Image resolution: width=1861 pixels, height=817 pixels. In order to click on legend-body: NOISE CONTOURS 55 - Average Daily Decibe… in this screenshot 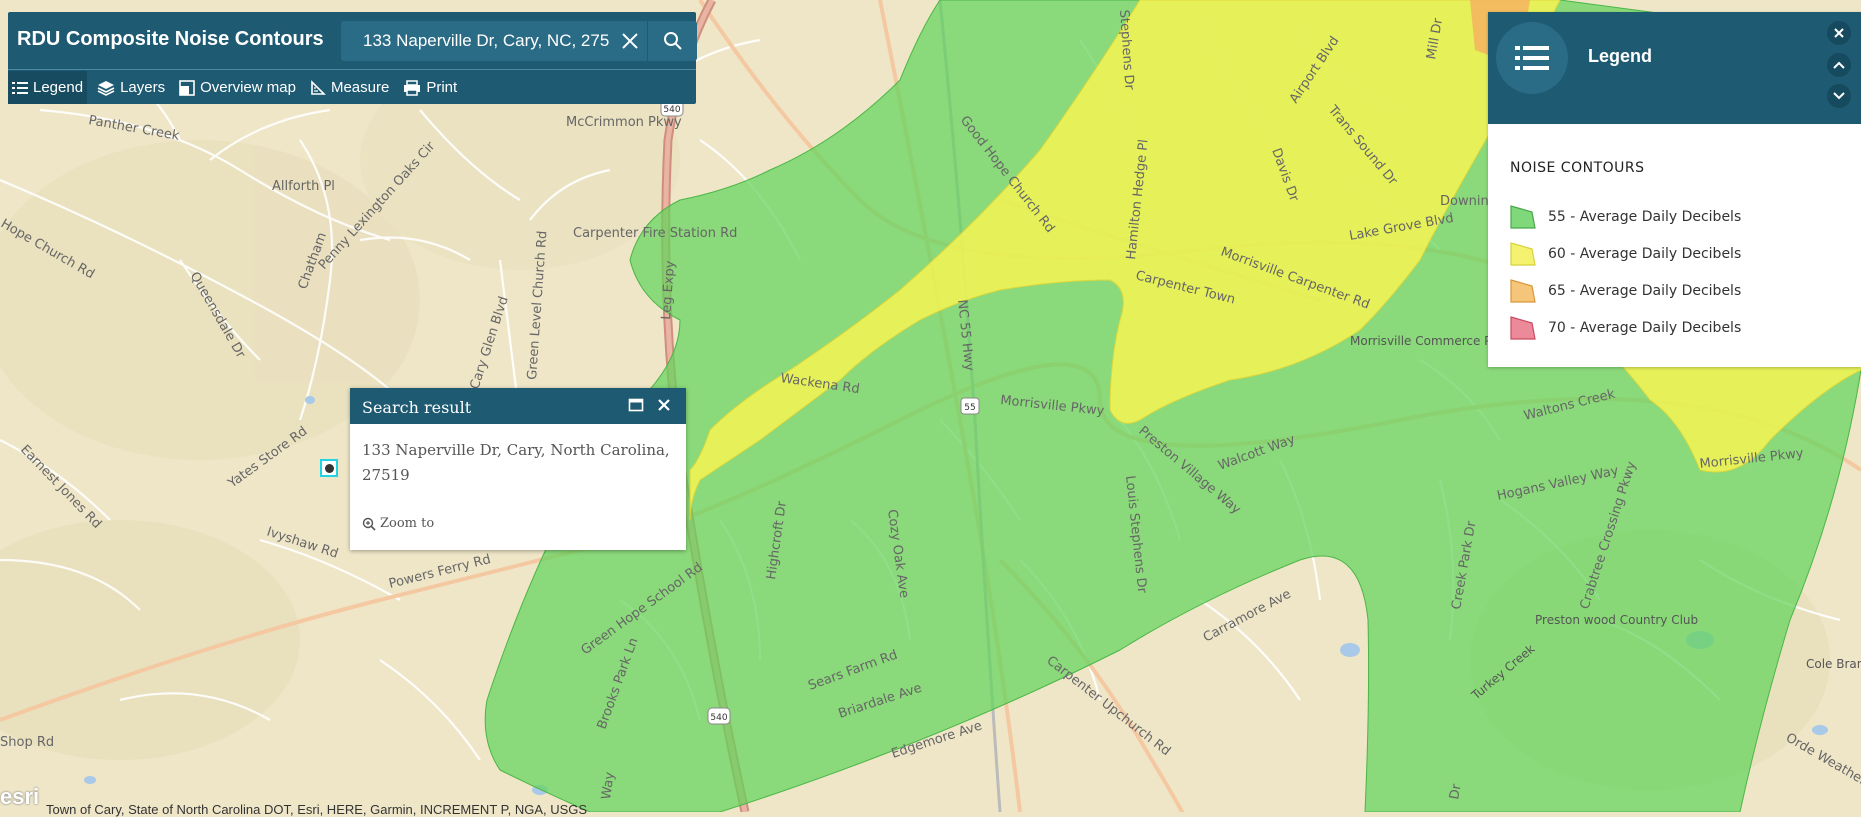, I will do `click(1674, 235)`.